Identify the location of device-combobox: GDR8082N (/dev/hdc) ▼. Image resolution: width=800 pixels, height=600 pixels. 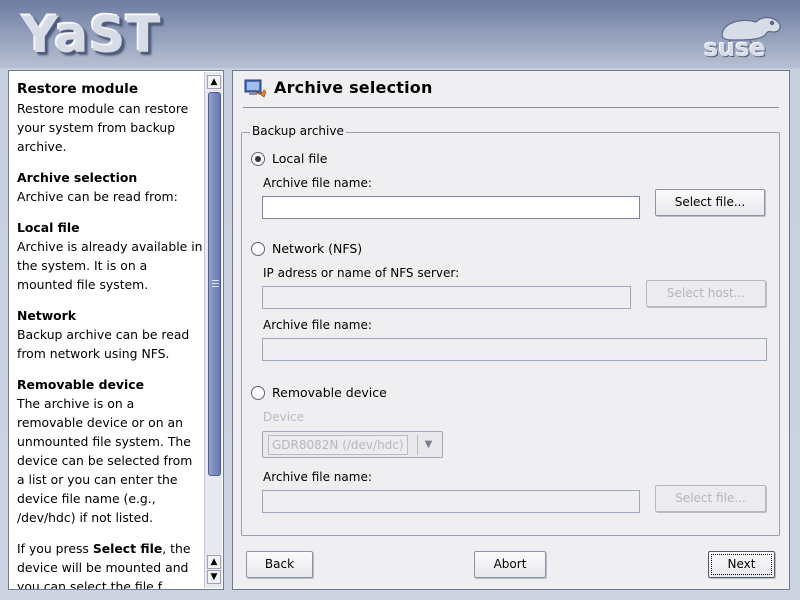
(352, 444).